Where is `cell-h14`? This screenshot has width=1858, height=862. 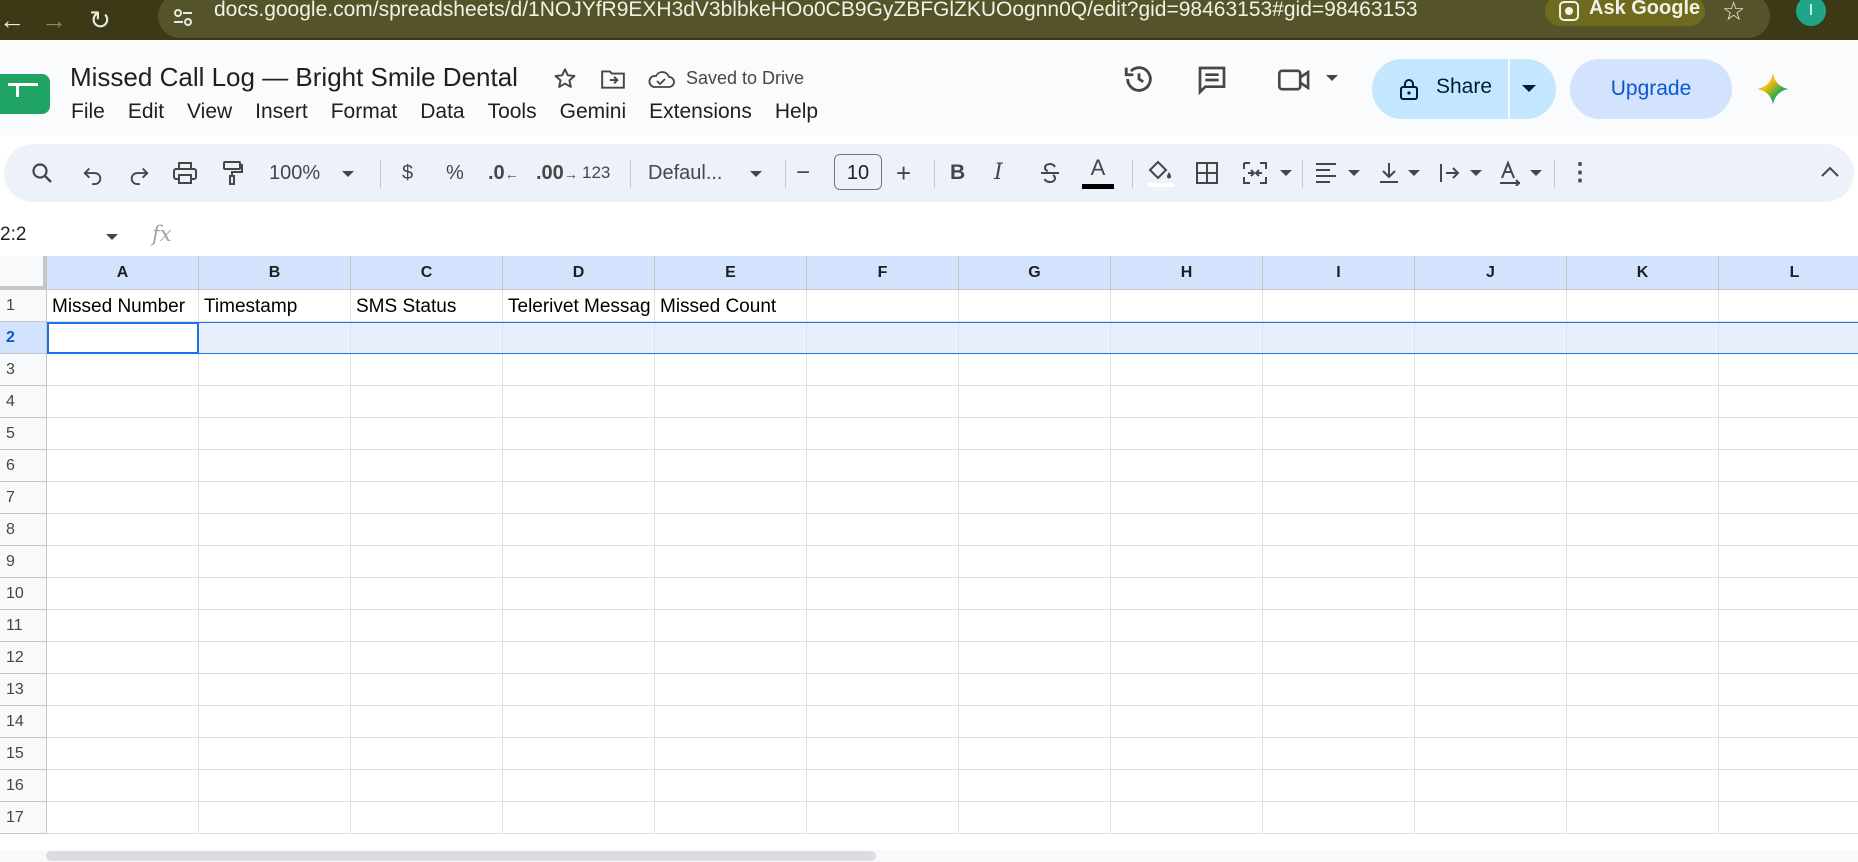
cell-h14 is located at coordinates (1187, 722).